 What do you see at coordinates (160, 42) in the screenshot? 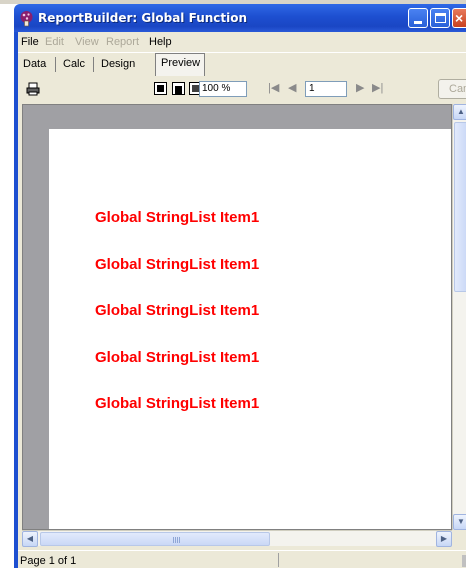
I see `menu-help: Help` at bounding box center [160, 42].